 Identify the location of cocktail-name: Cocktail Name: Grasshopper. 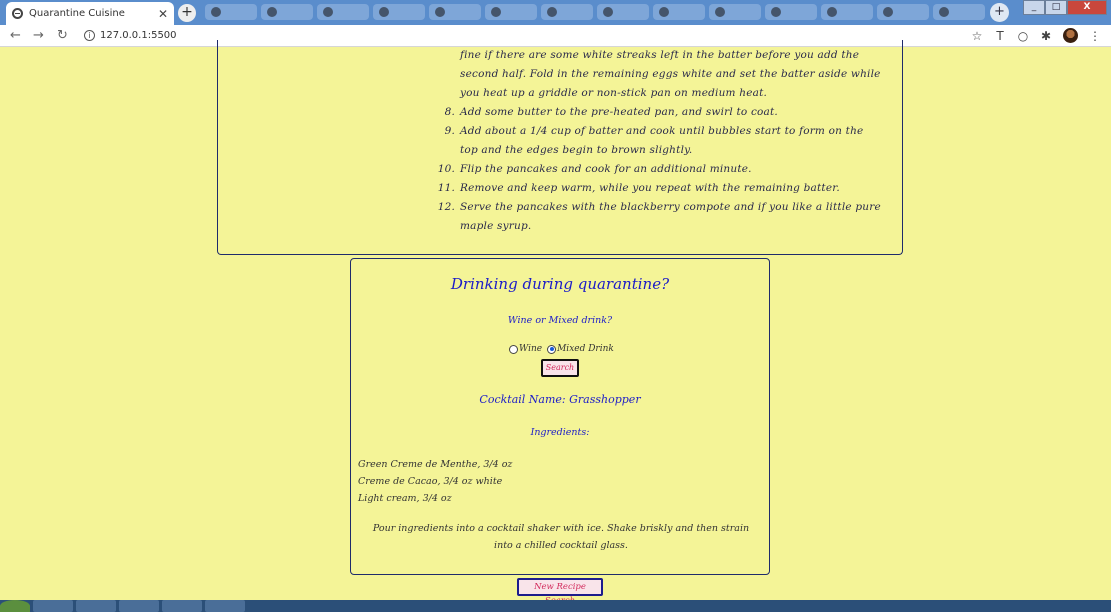
(560, 399).